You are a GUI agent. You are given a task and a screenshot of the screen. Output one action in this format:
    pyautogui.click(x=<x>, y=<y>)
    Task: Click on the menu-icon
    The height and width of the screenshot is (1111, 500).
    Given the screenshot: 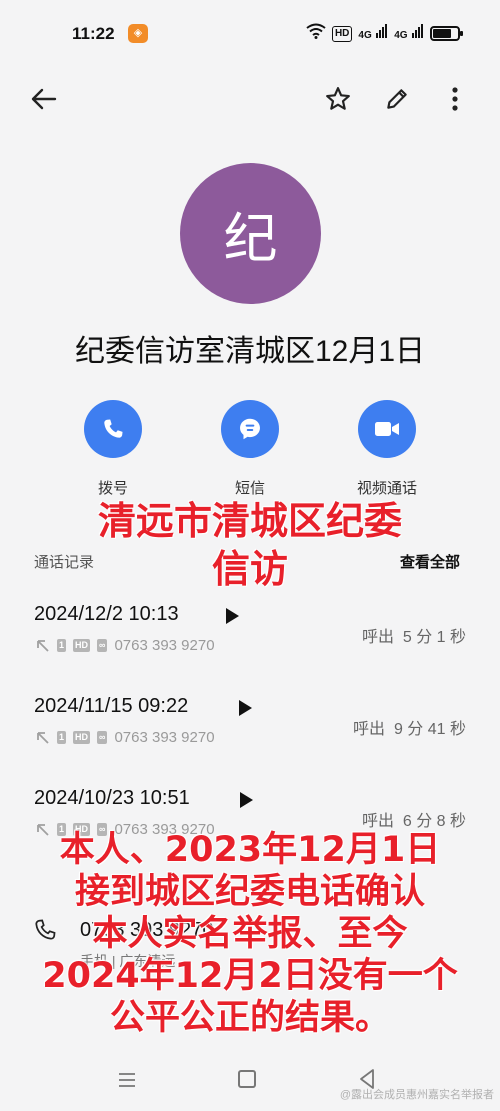 What is the action you would take?
    pyautogui.click(x=127, y=1080)
    